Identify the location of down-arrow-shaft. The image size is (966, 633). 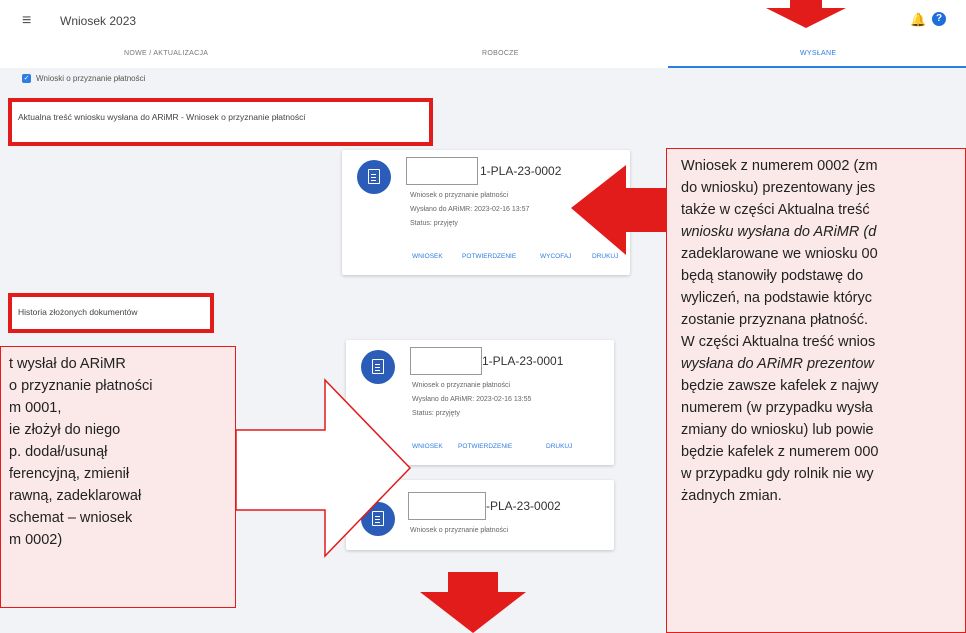
(473, 583).